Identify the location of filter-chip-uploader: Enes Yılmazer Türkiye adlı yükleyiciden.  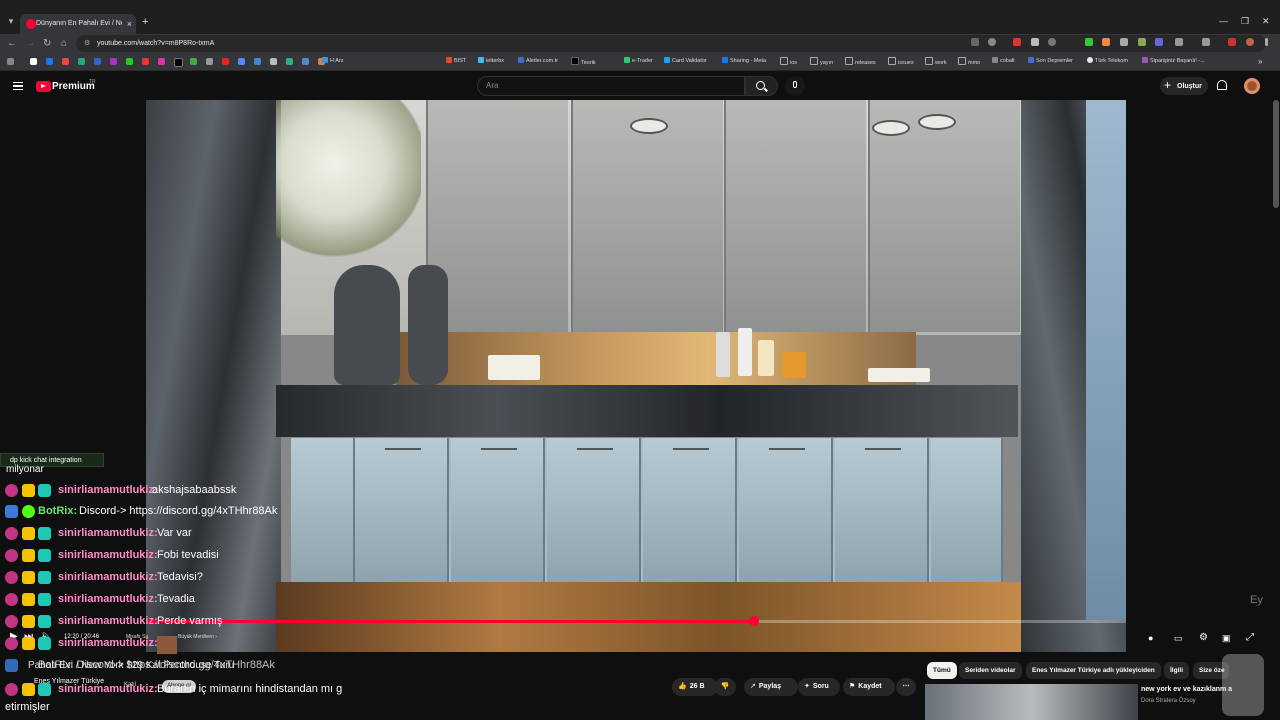
(1093, 670).